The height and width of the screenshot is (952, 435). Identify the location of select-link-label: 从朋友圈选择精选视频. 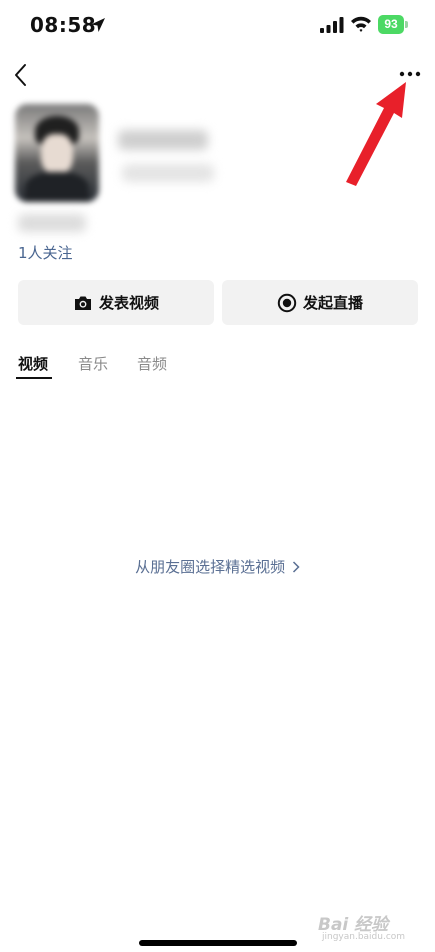
(210, 567).